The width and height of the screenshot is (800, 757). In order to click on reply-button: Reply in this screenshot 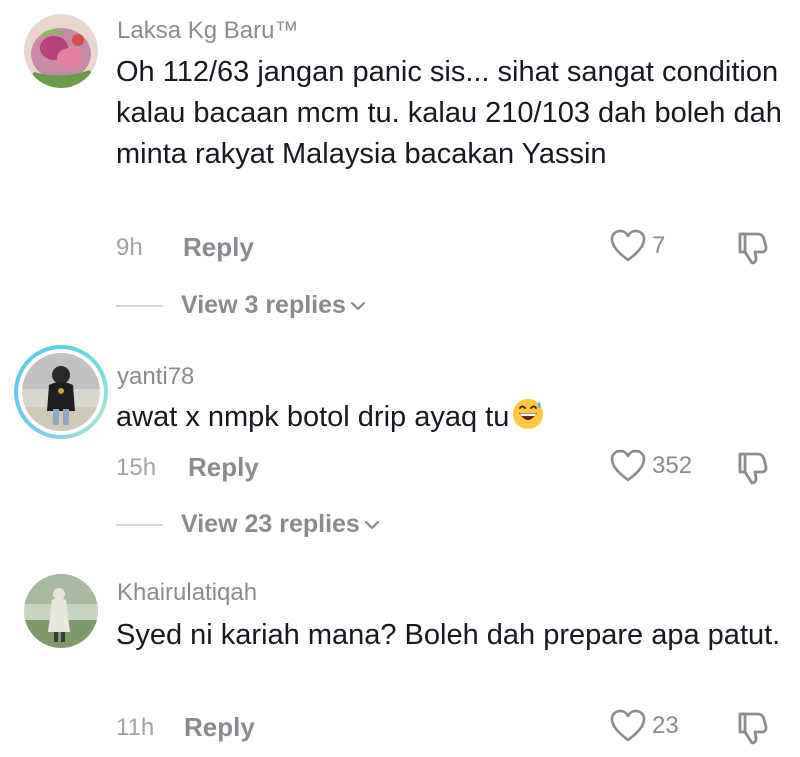, I will do `click(219, 727)`.